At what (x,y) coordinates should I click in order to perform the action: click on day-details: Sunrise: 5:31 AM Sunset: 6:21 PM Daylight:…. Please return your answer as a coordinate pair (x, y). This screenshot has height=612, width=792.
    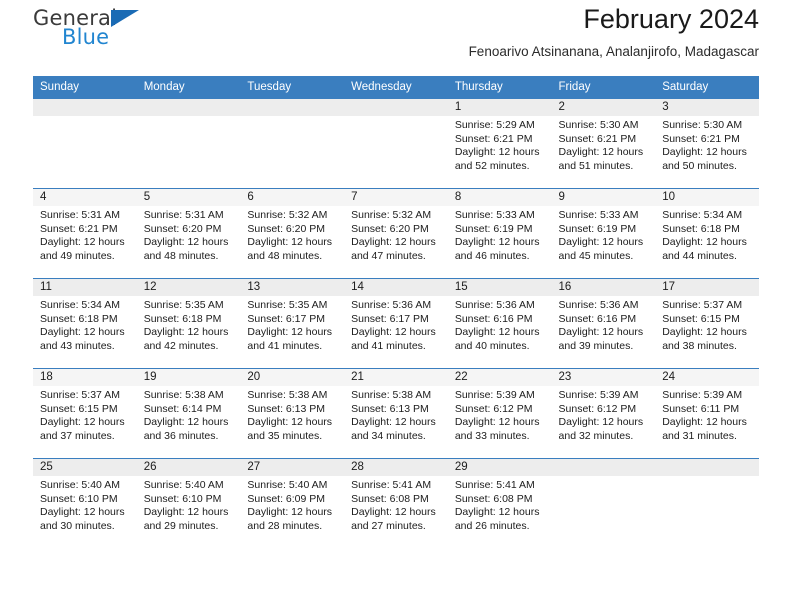
    Looking at the image, I should click on (85, 234).